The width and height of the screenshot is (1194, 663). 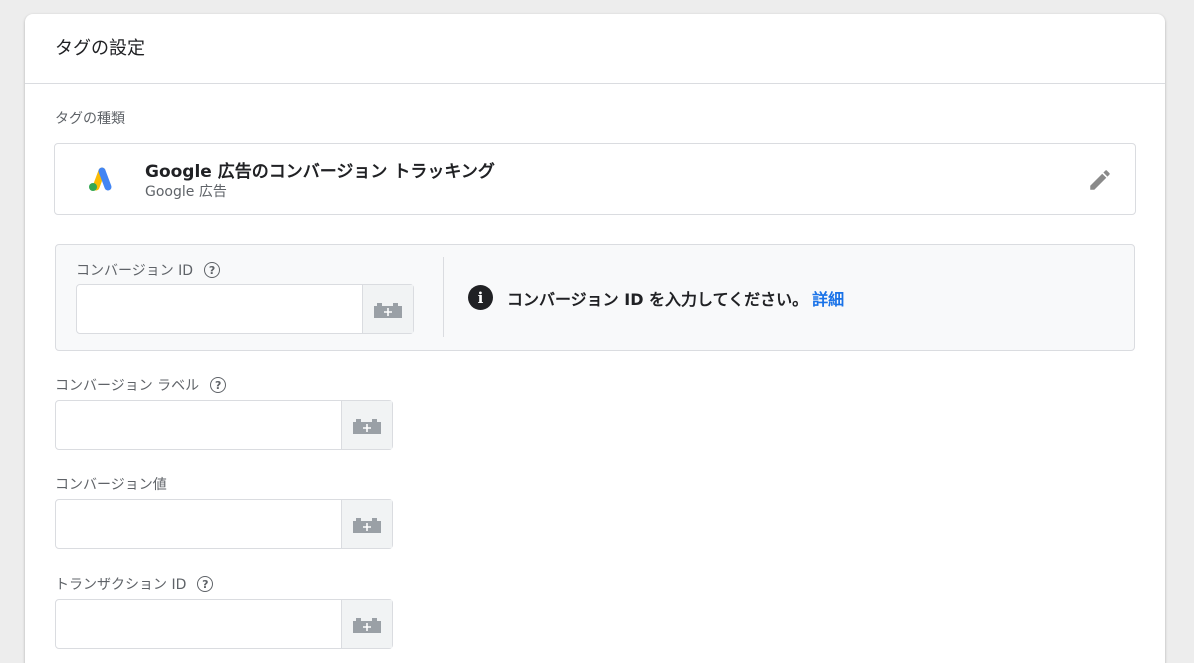 What do you see at coordinates (198, 624) in the screenshot?
I see `transaction-id-input` at bounding box center [198, 624].